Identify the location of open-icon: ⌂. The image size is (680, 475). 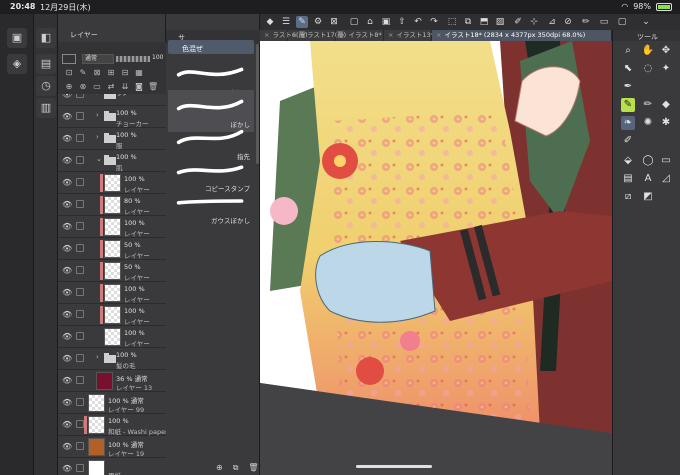
(370, 22).